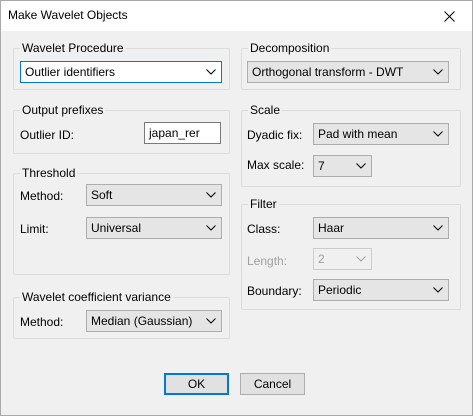 This screenshot has width=473, height=416. Describe the element at coordinates (70, 72) in the screenshot. I see `wavelet-procedure-value: Outlier identifiers` at that location.